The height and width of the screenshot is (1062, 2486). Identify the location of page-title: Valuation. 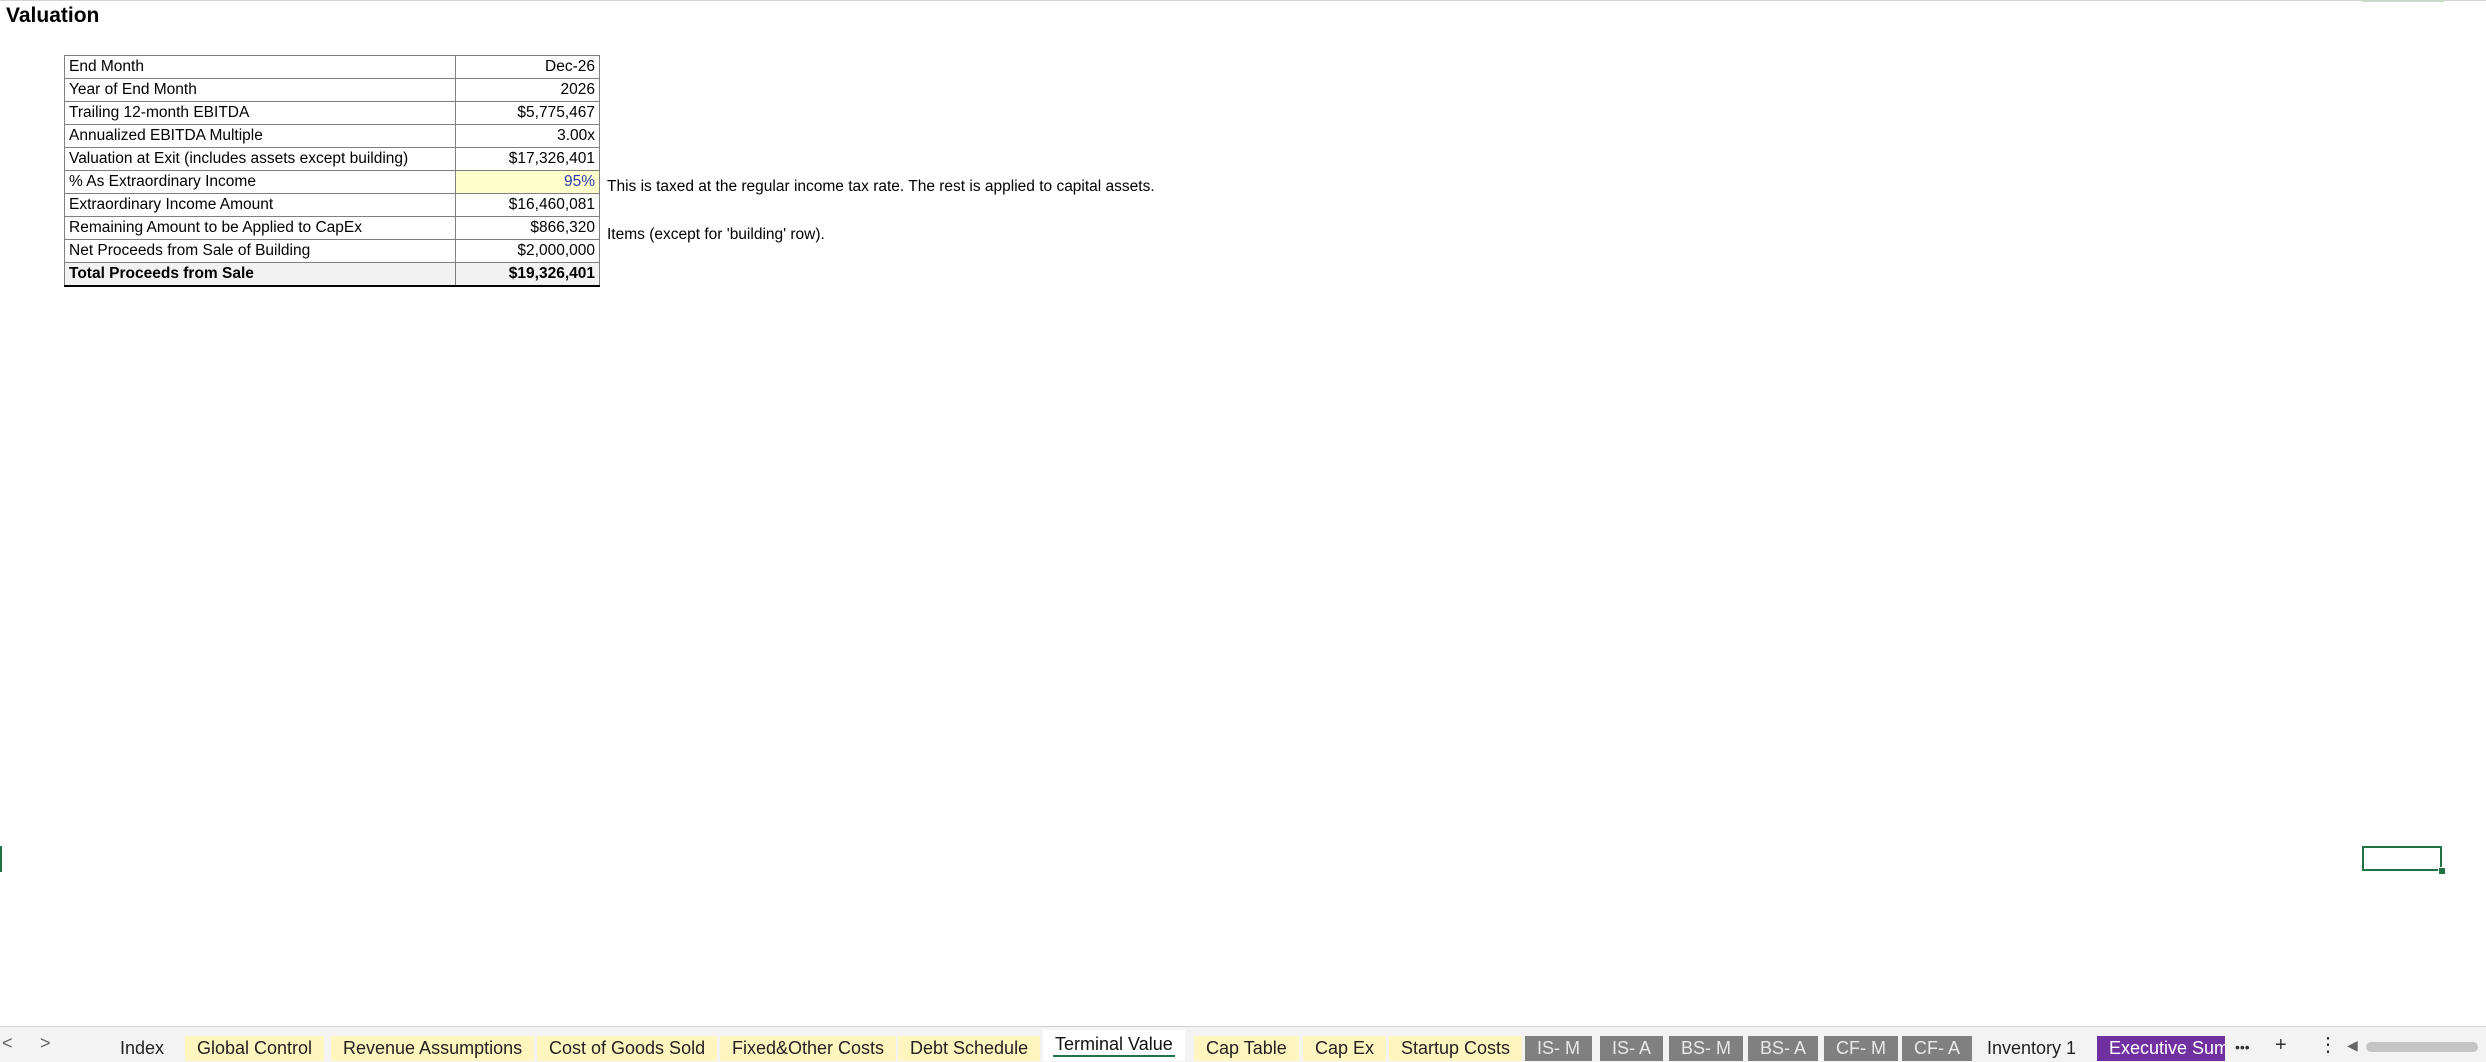
(53, 15).